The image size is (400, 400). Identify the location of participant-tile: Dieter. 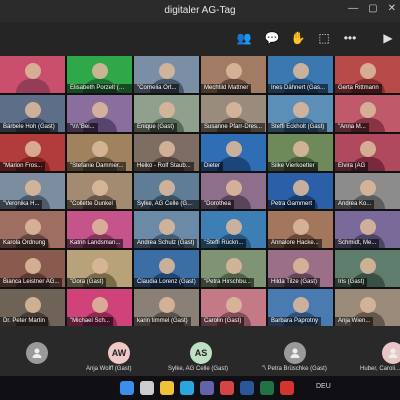
(233, 152).